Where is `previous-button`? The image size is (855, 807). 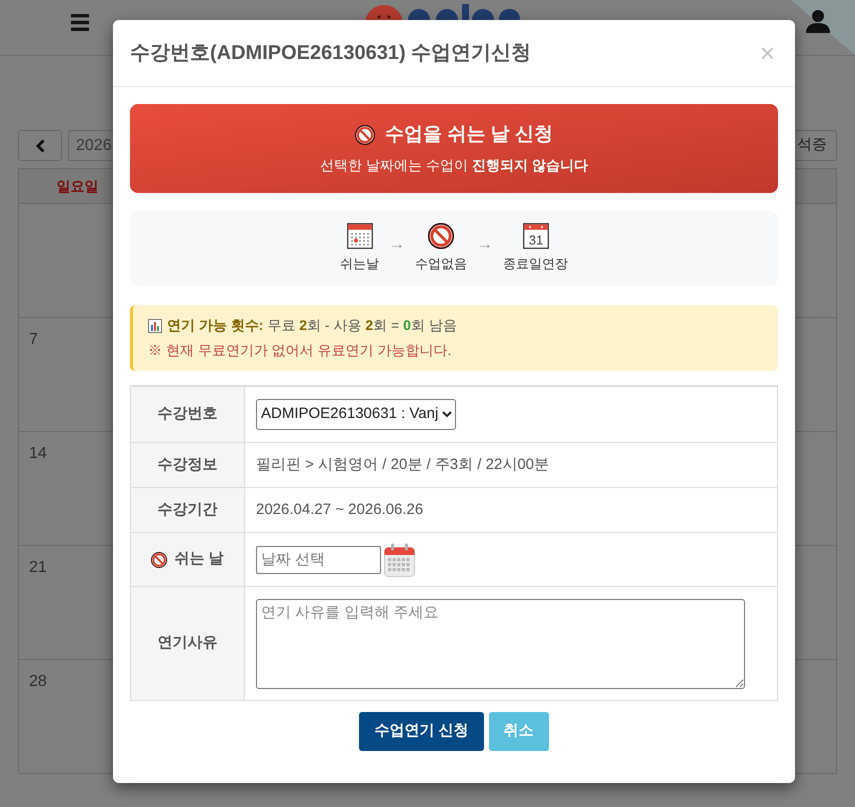
previous-button is located at coordinates (40, 145).